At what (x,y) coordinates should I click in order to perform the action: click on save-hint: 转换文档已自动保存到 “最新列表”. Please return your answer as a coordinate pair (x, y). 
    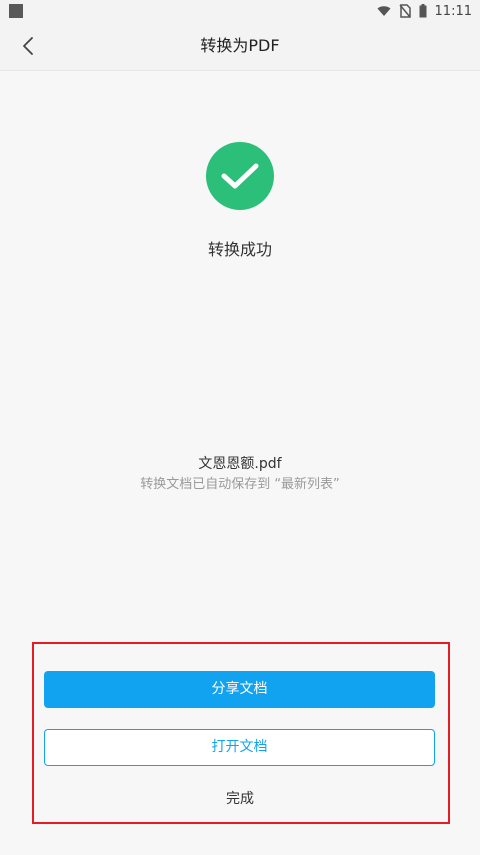
    Looking at the image, I should click on (240, 484).